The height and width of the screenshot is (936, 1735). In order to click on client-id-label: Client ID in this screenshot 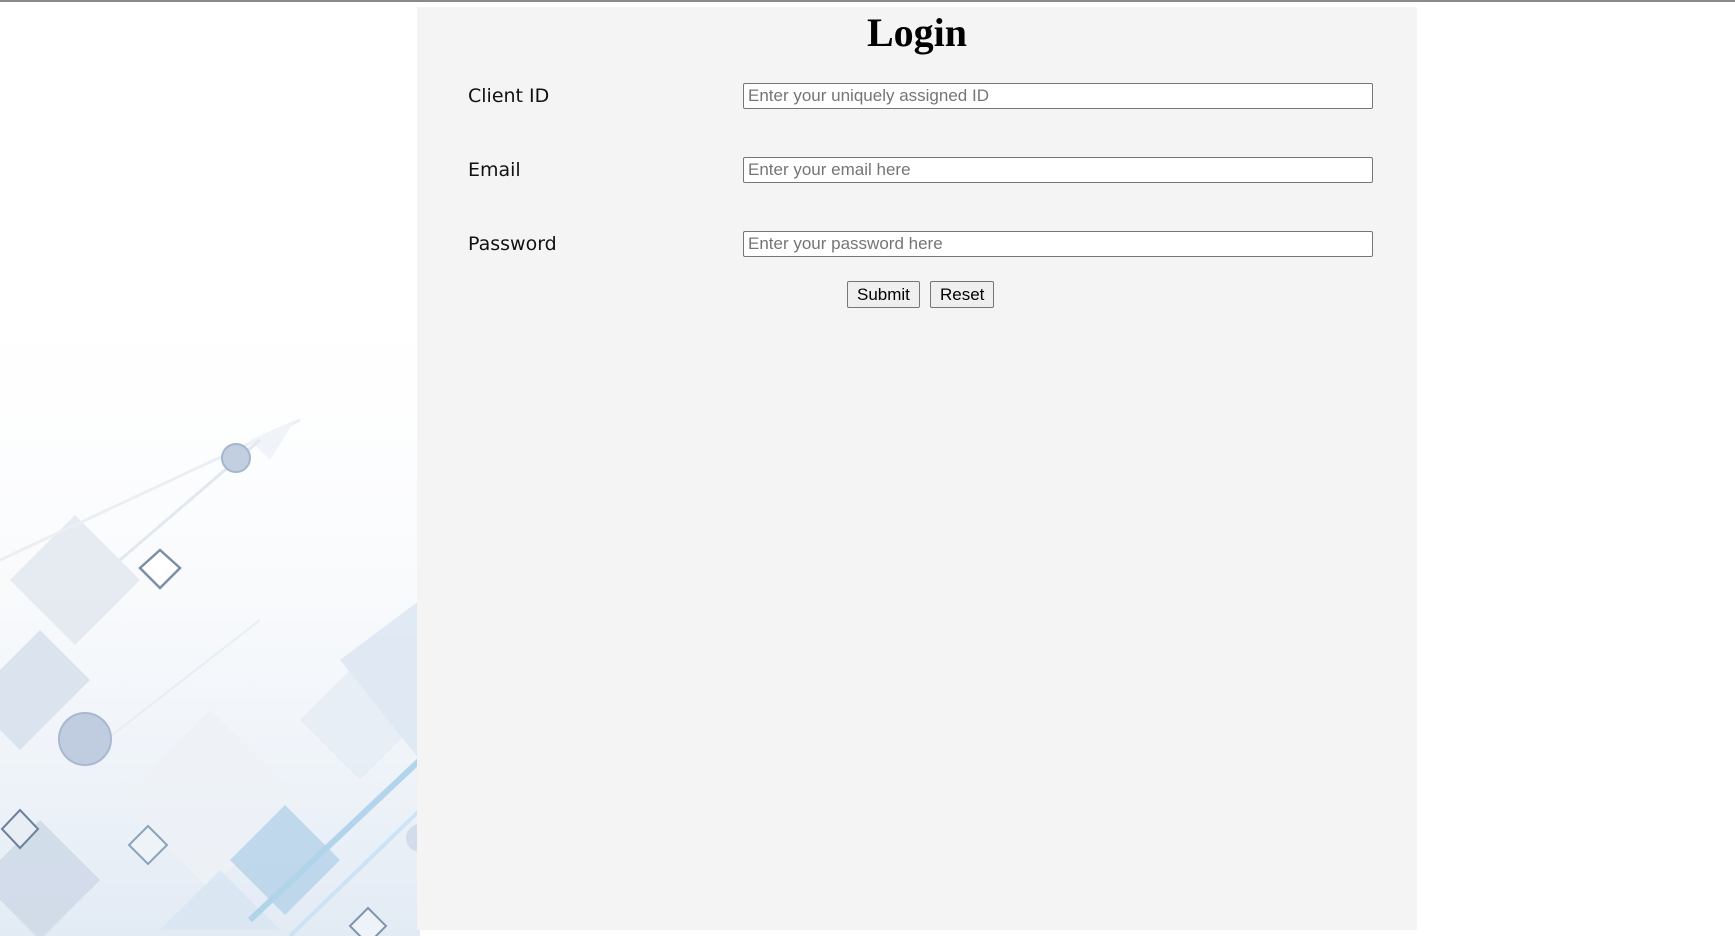, I will do `click(509, 96)`.